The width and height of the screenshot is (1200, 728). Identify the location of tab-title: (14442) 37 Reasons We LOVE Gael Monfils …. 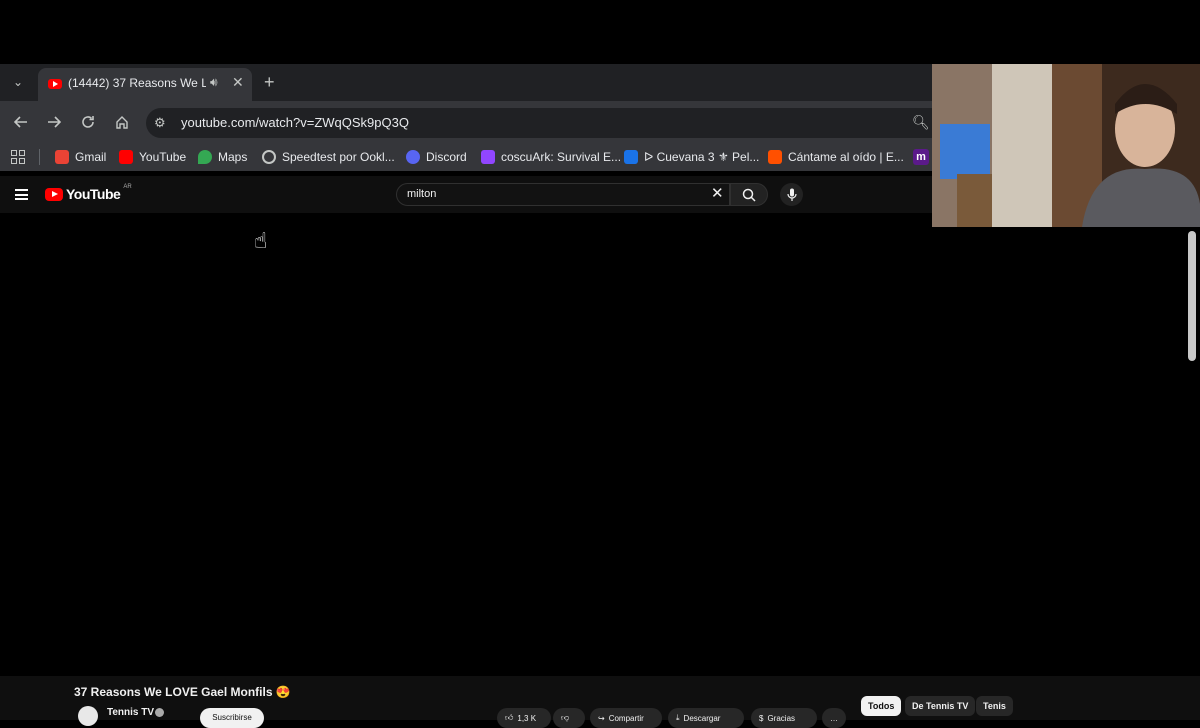
(137, 83).